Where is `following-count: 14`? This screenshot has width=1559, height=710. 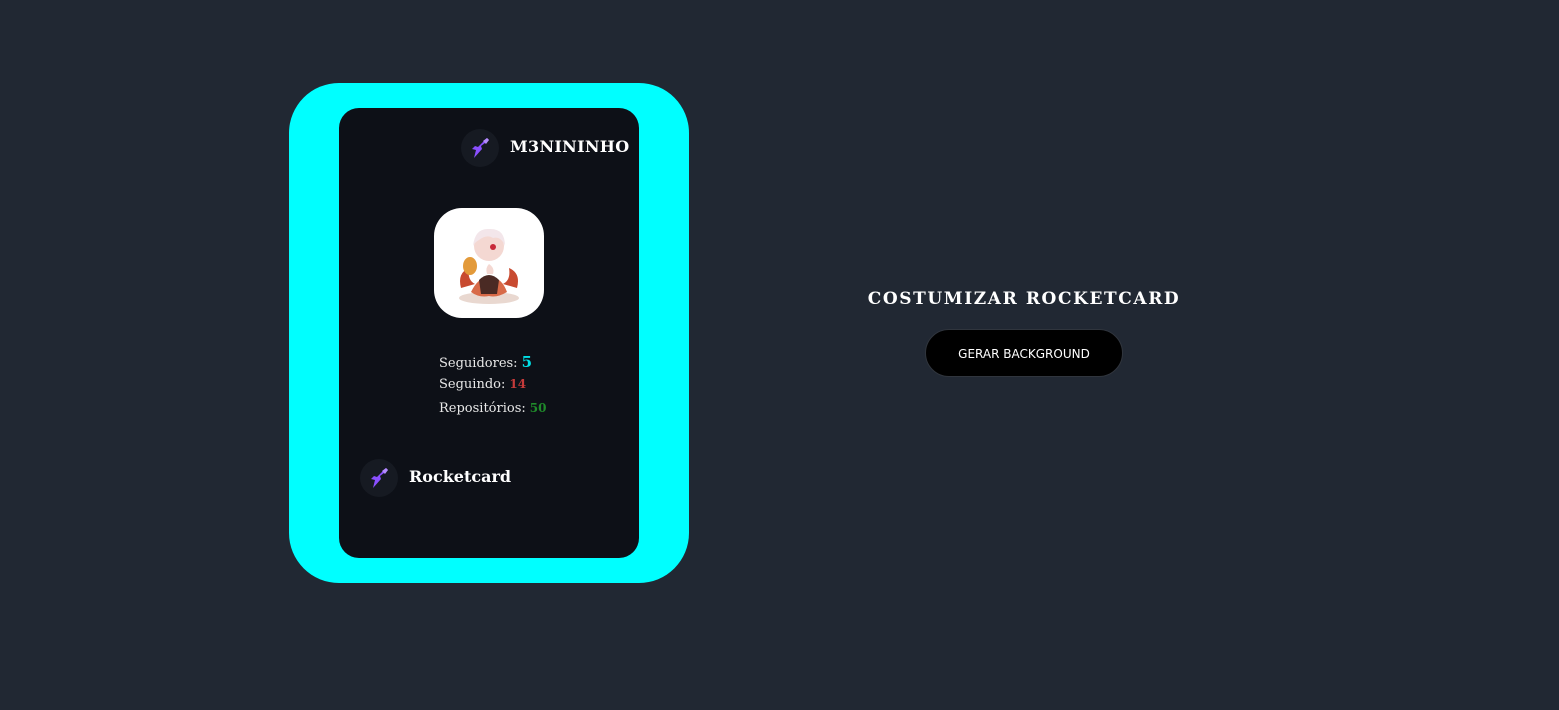
following-count: 14 is located at coordinates (518, 384).